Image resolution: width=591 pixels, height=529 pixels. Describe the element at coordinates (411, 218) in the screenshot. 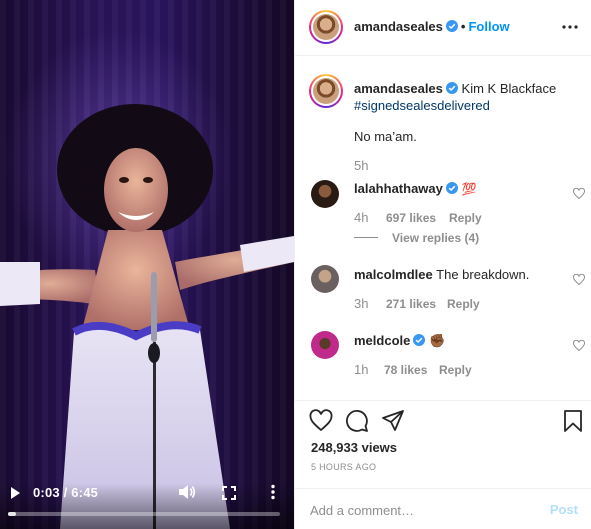

I see `comment-likes: 697 likes` at that location.